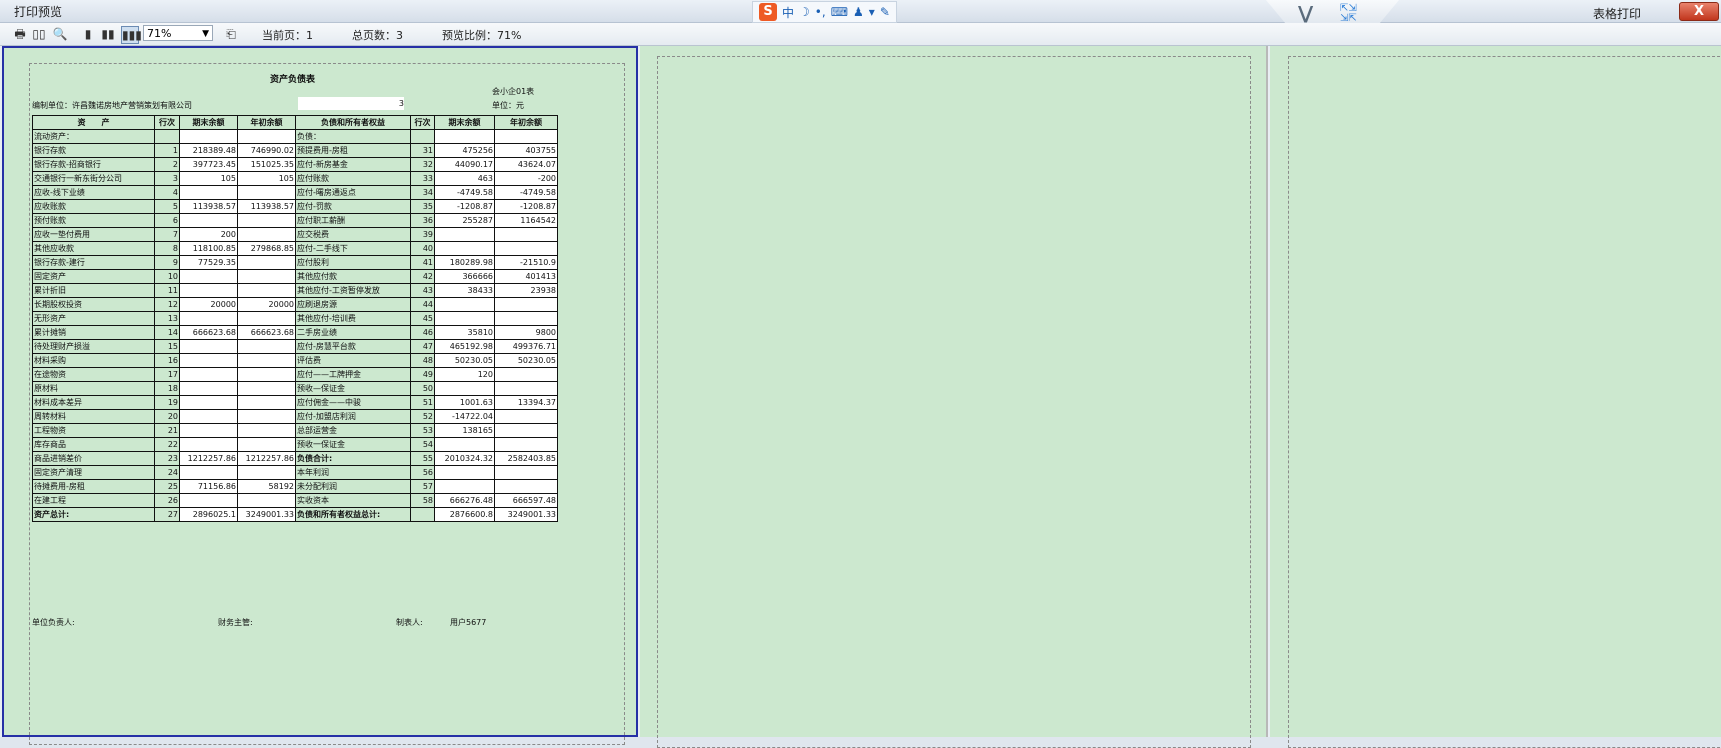  What do you see at coordinates (167, 192) in the screenshot?
I see `asset-row-no: 4` at bounding box center [167, 192].